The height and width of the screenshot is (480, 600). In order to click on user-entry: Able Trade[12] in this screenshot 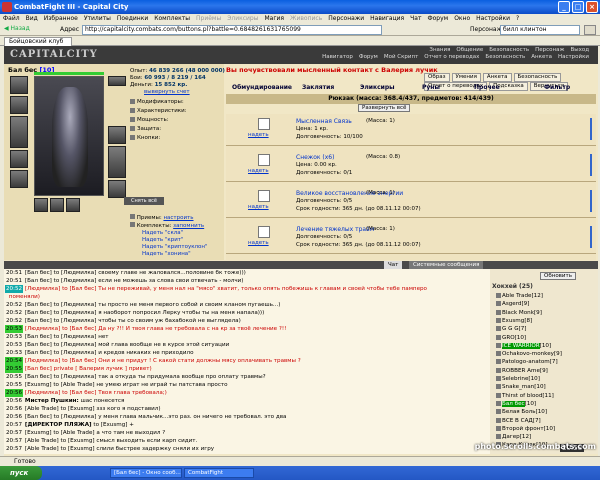, I will do `click(519, 296)`.